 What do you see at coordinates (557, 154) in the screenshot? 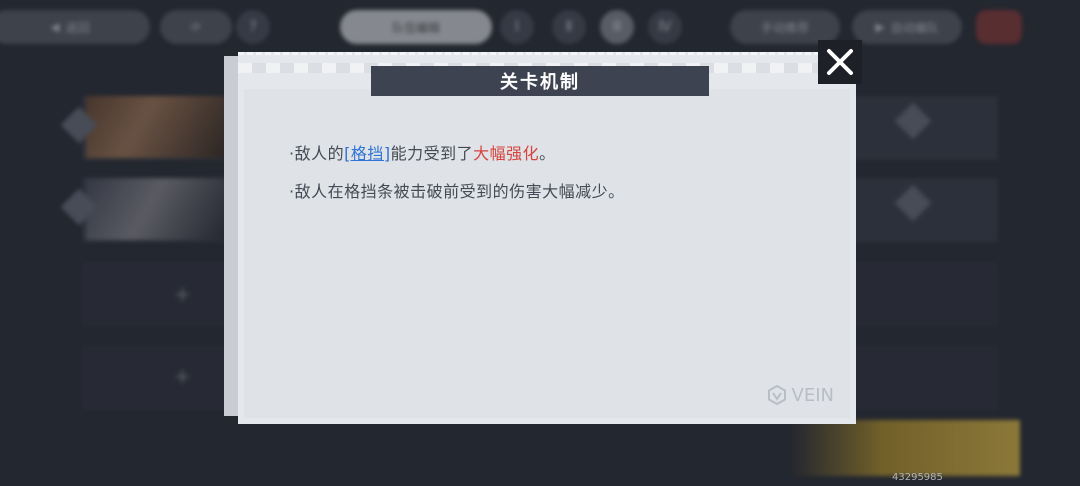
I see `mechanic-line-1: ·敌人的[格挡]能力受到了大幅强化。` at bounding box center [557, 154].